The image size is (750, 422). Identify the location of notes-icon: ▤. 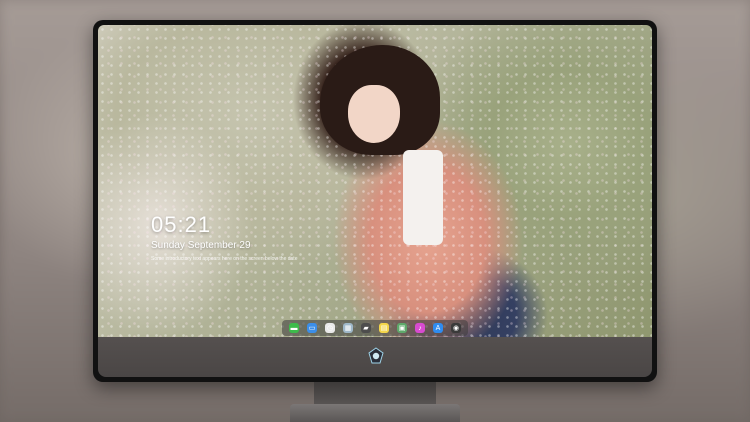
(384, 328).